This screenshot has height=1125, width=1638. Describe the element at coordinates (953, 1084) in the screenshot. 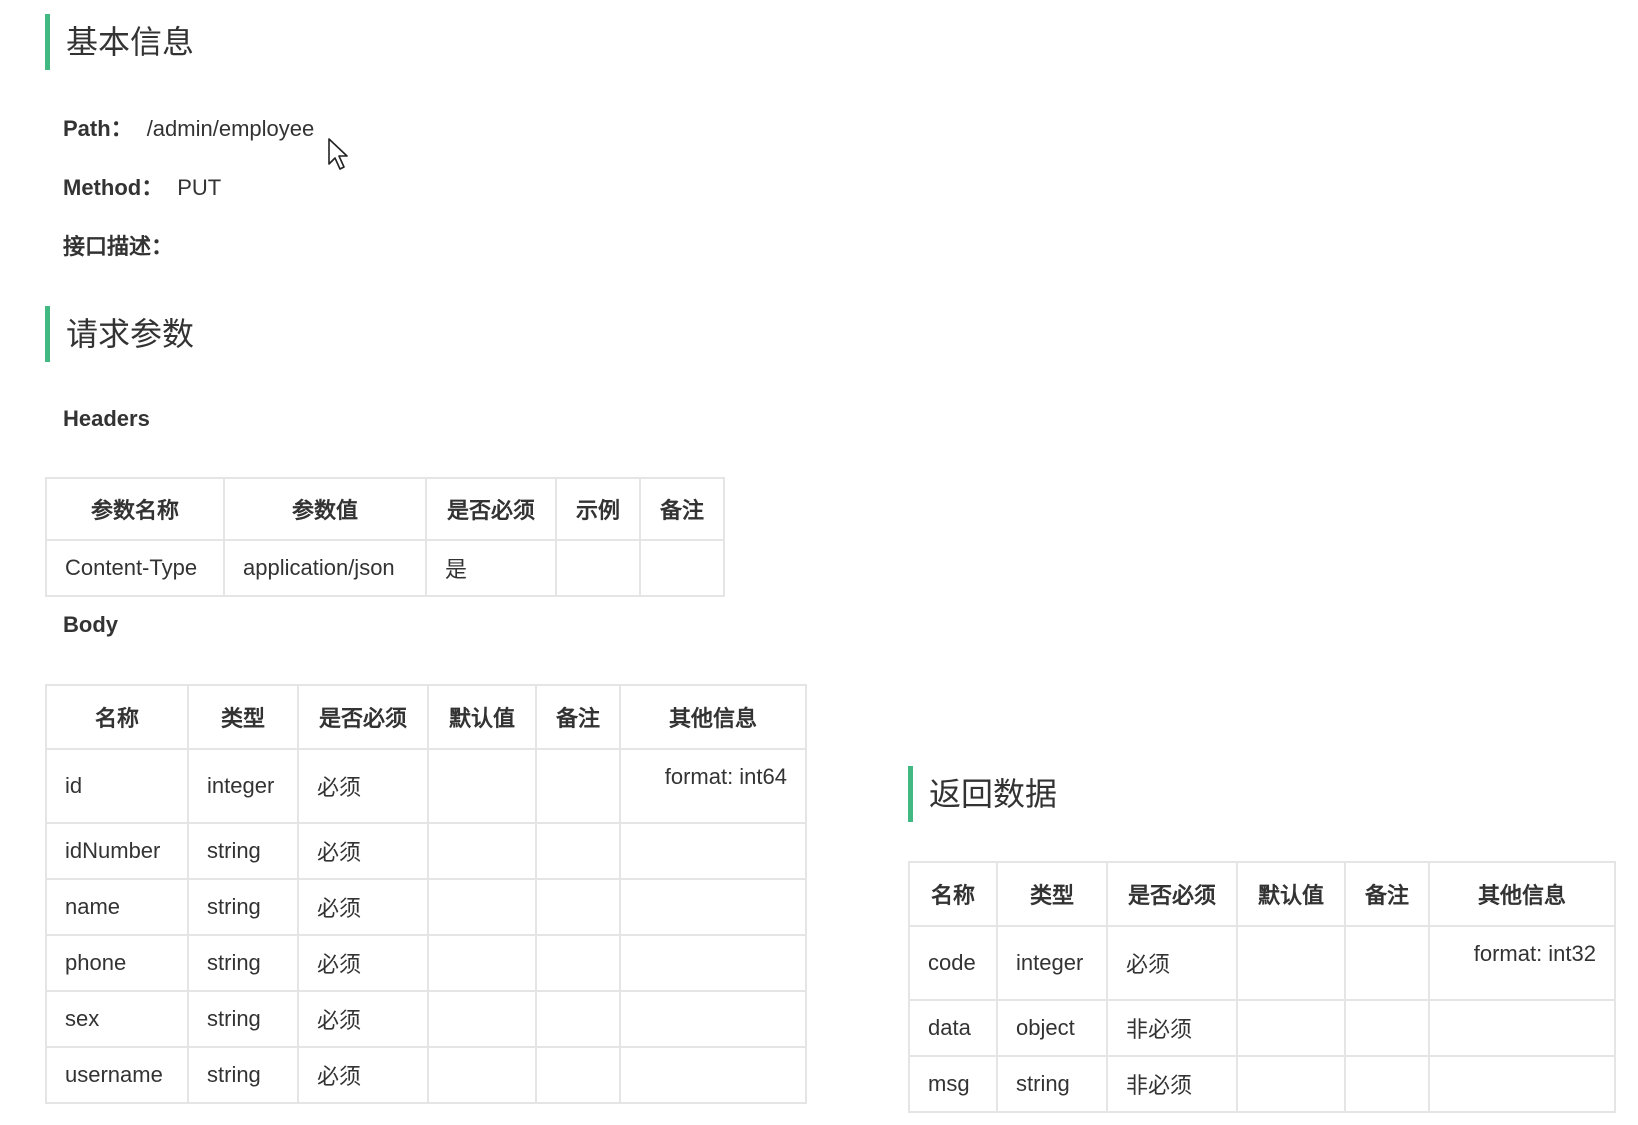

I see `table-cell: msg` at that location.